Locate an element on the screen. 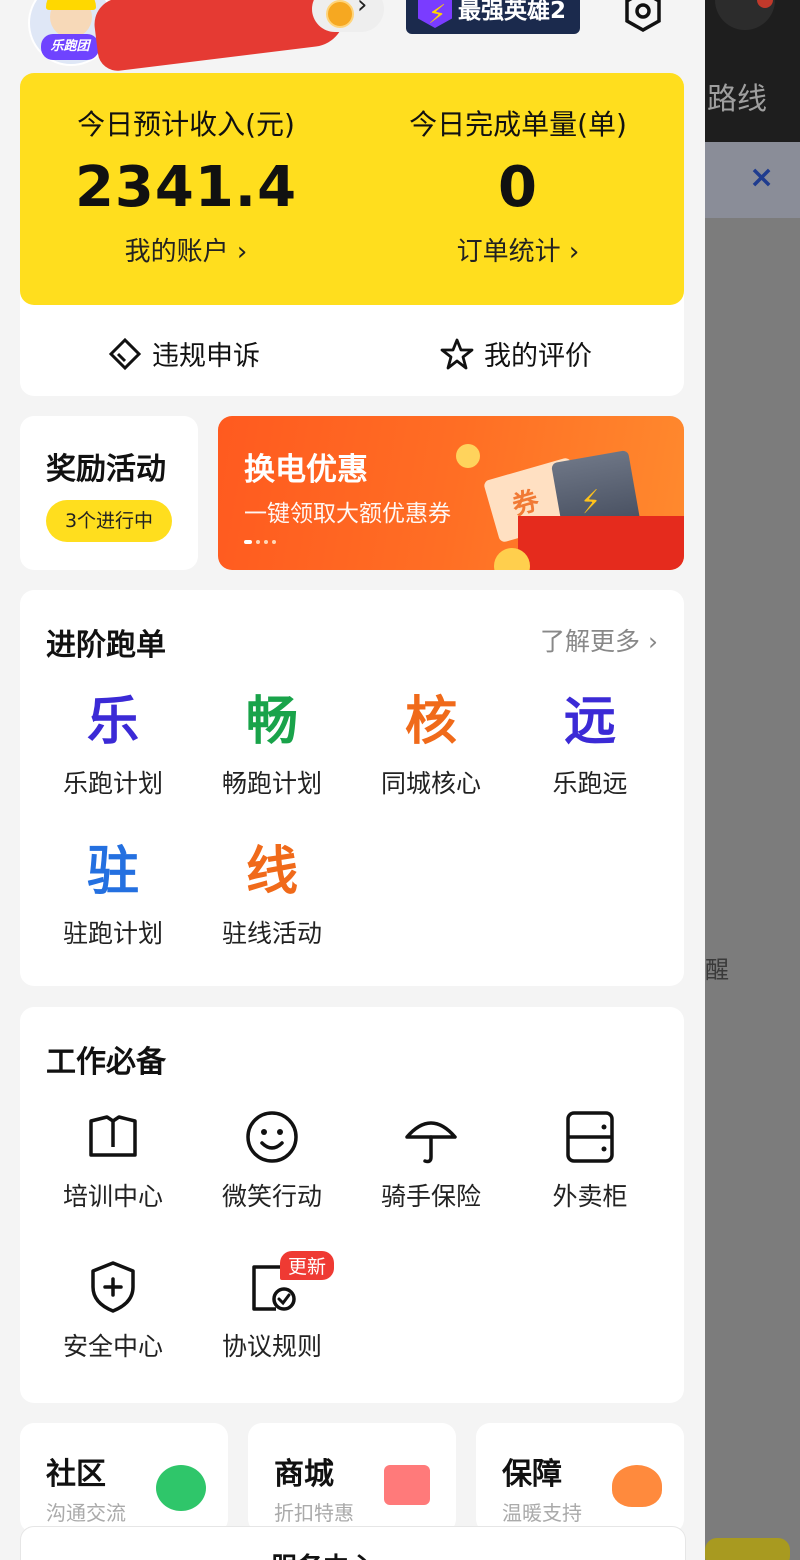  route-text: 路线 is located at coordinates (737, 99).